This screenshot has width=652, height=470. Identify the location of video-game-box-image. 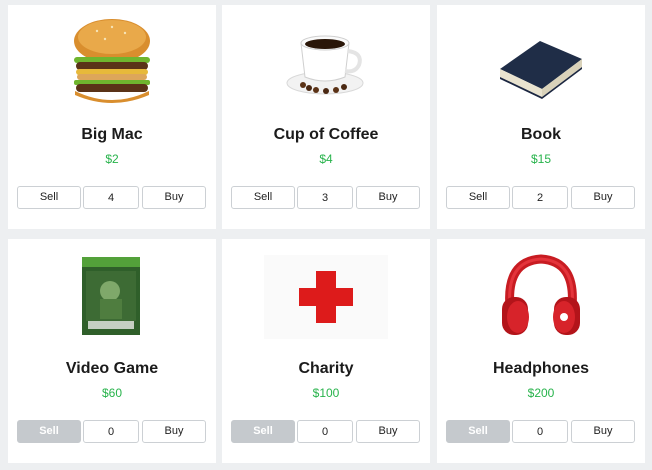
(112, 297).